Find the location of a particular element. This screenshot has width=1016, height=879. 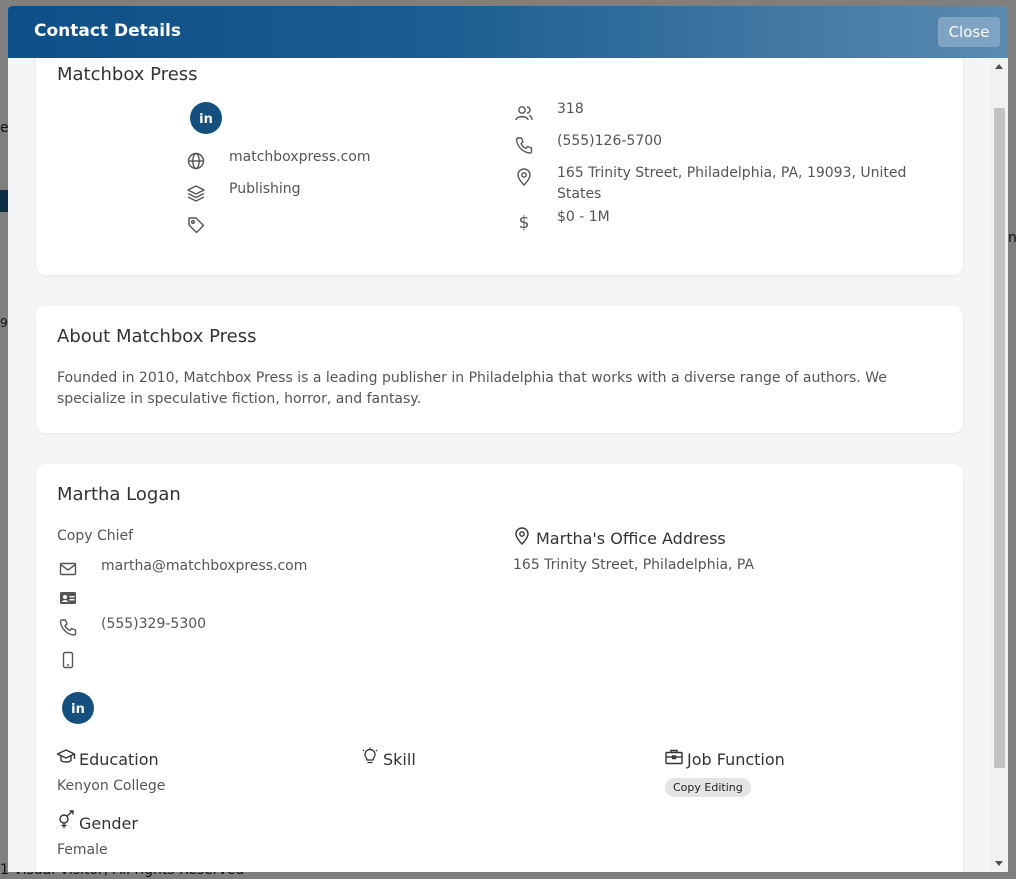

job-function-label: Job Function is located at coordinates (736, 759).